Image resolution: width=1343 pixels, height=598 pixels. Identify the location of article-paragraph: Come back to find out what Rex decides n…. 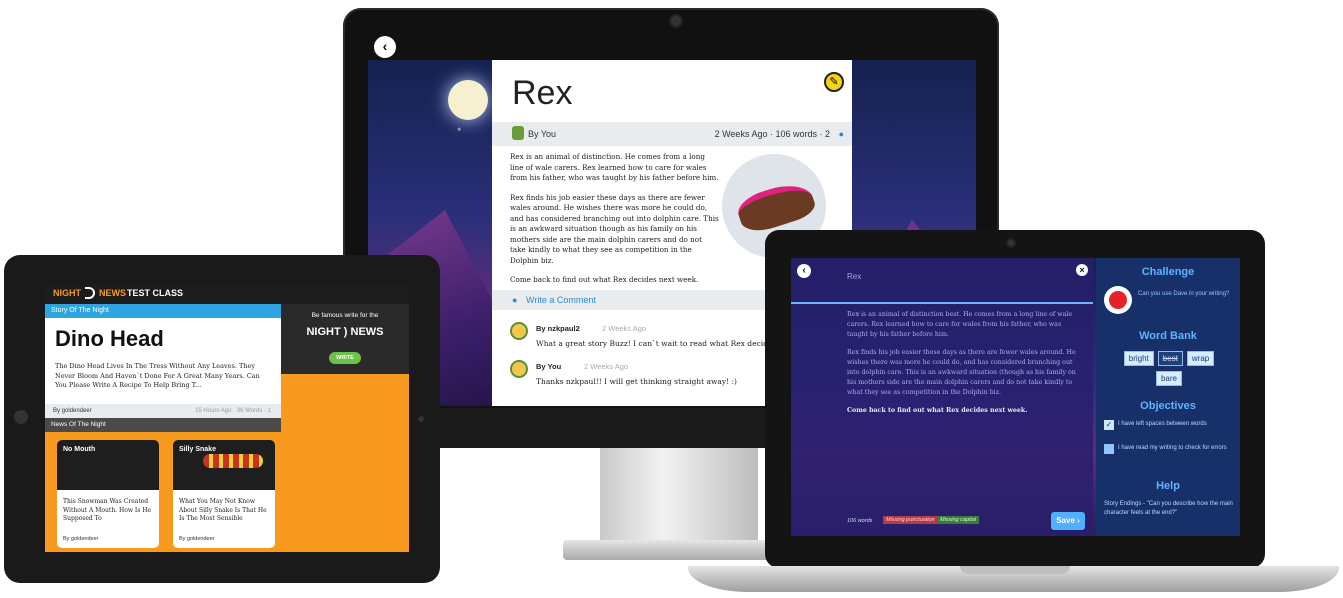
(604, 279).